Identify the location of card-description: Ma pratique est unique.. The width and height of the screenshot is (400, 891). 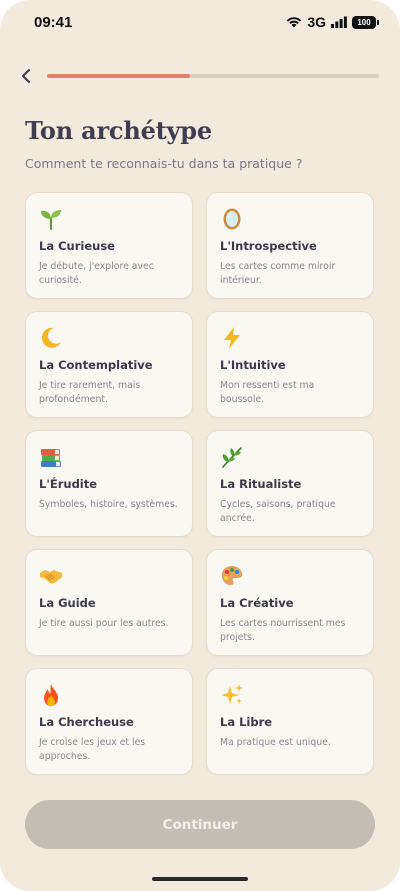
(275, 742).